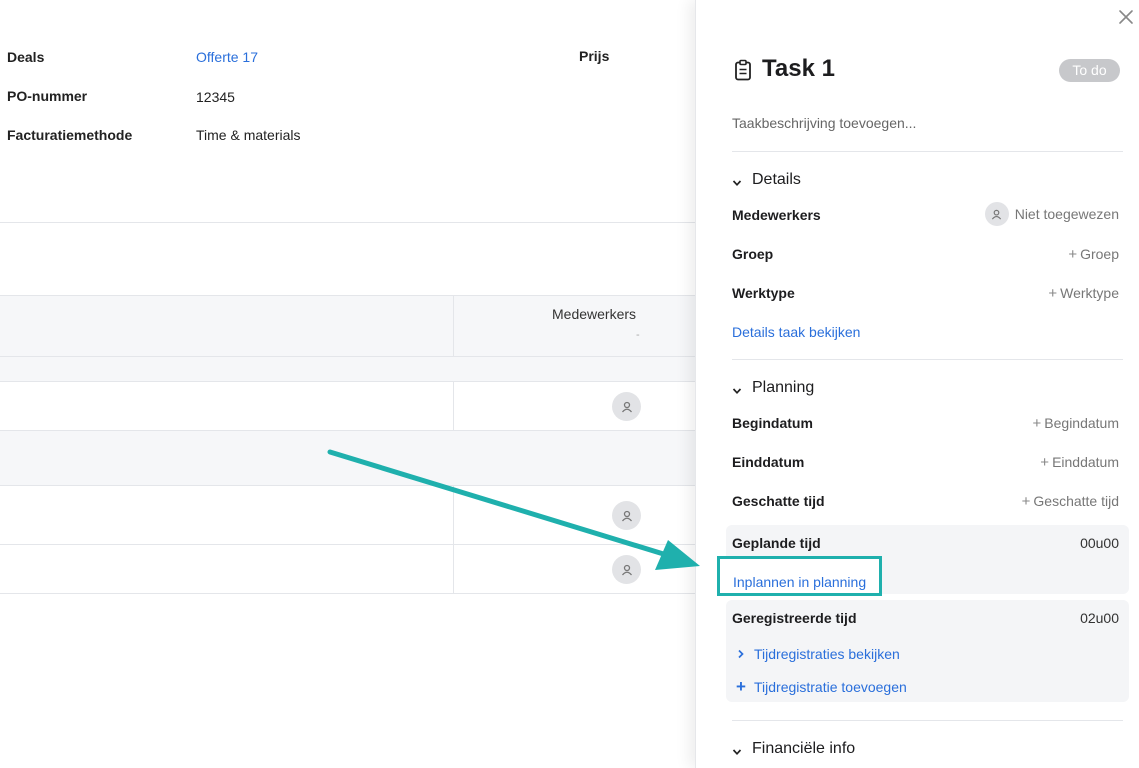 This screenshot has width=1139, height=768. Describe the element at coordinates (776, 215) in the screenshot. I see `medewerkers-label: Medewerkers` at that location.